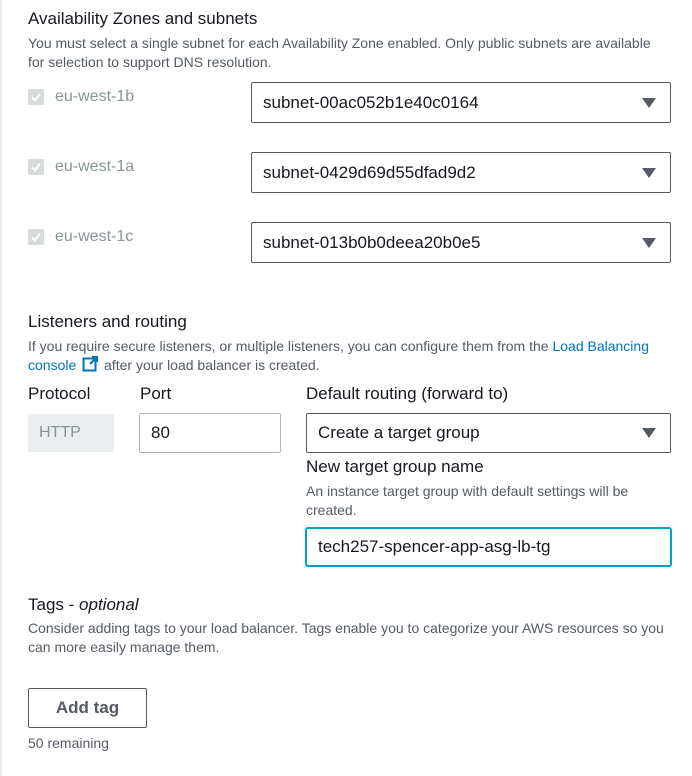 The width and height of the screenshot is (692, 776). Describe the element at coordinates (90, 364) in the screenshot. I see `external-link-icon` at that location.